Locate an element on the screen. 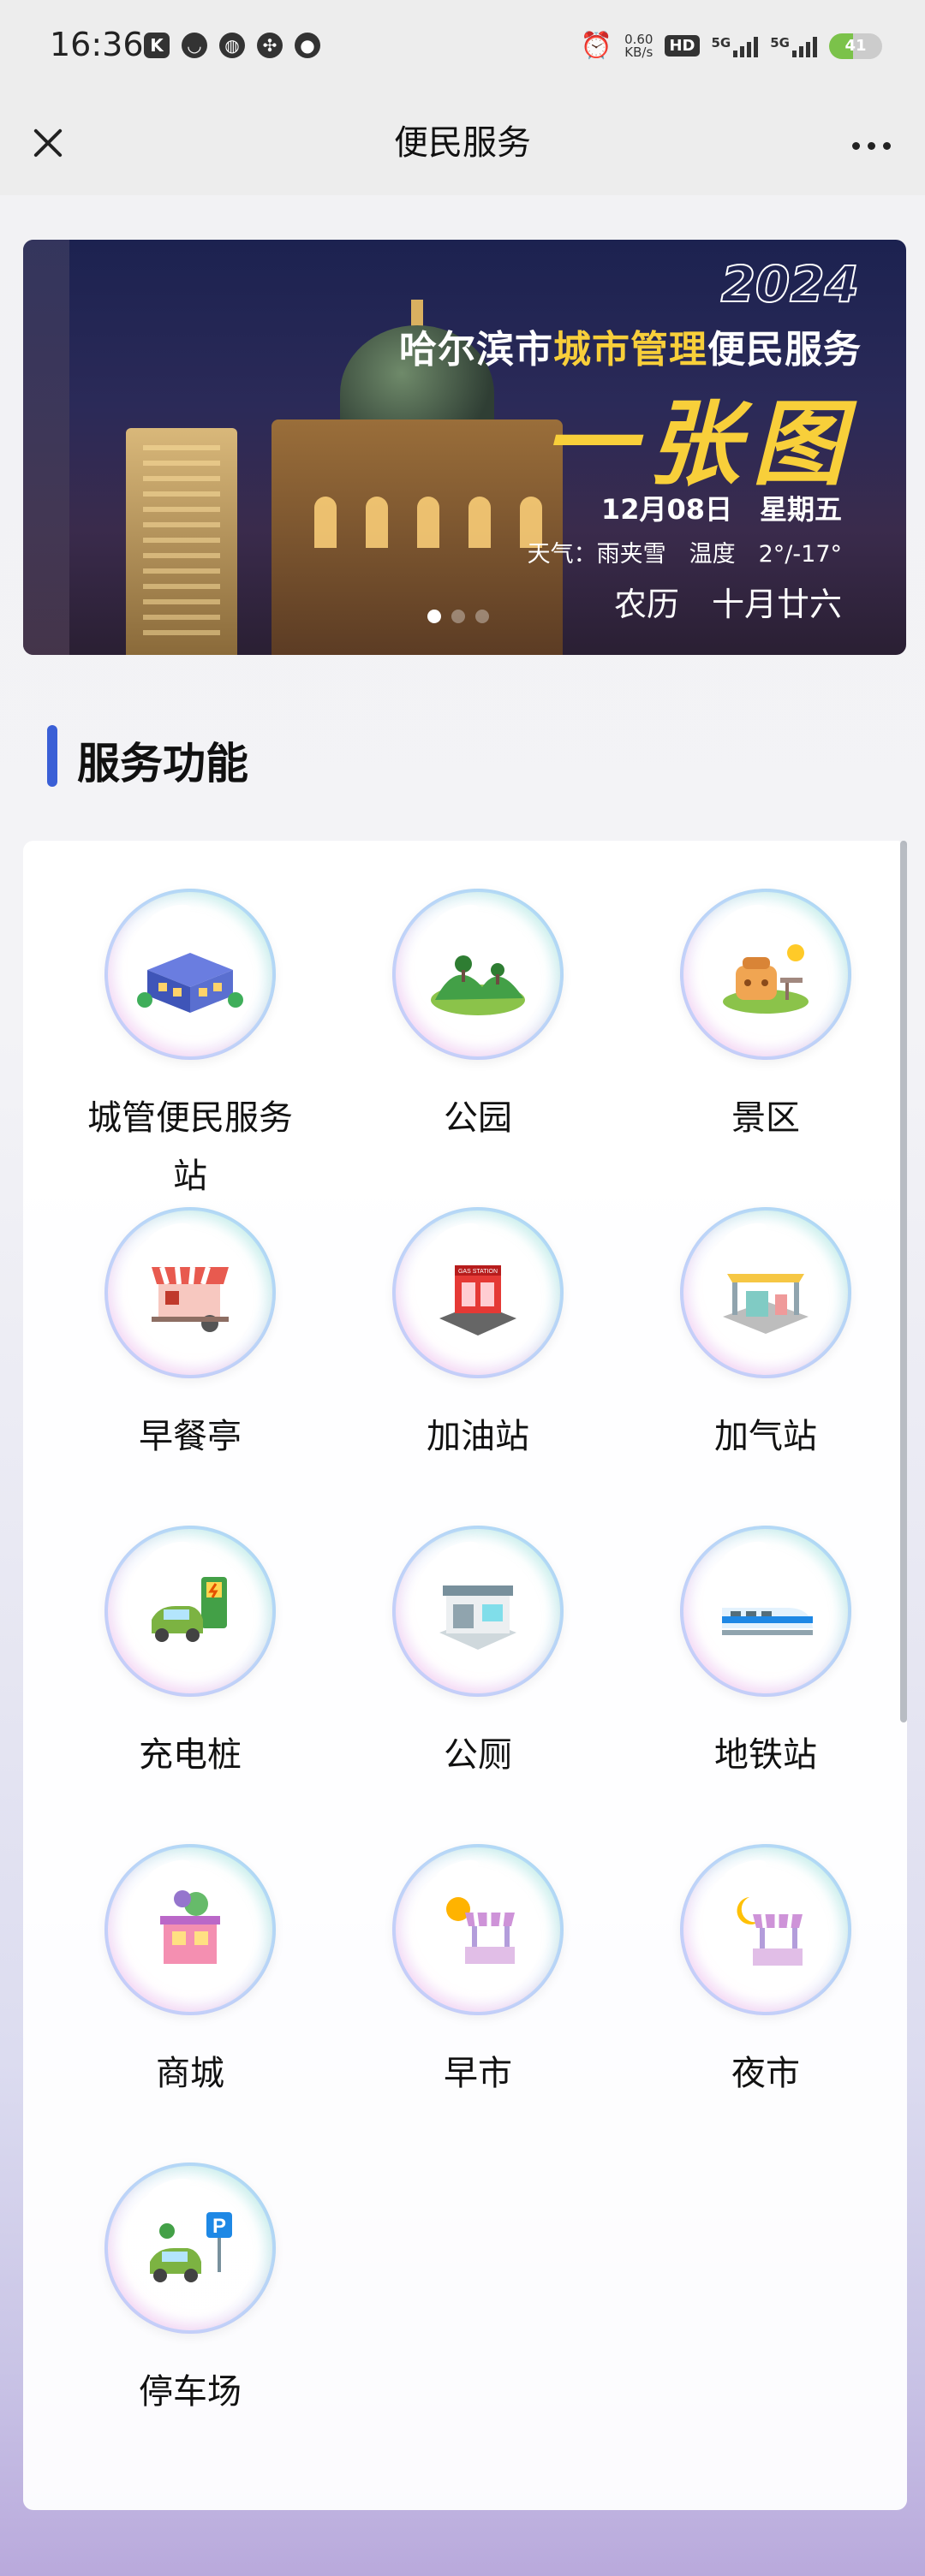 Image resolution: width=925 pixels, height=2576 pixels. signal-5g-icon: 5G is located at coordinates (736, 46).